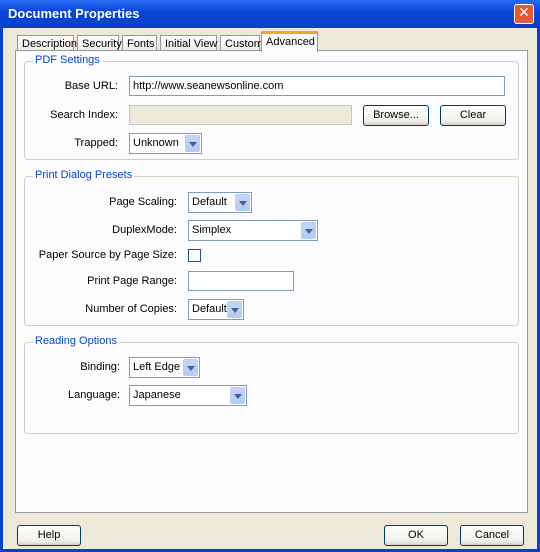 This screenshot has height=552, width=540. Describe the element at coordinates (492, 535) in the screenshot. I see `cancel-button: Cancel` at that location.